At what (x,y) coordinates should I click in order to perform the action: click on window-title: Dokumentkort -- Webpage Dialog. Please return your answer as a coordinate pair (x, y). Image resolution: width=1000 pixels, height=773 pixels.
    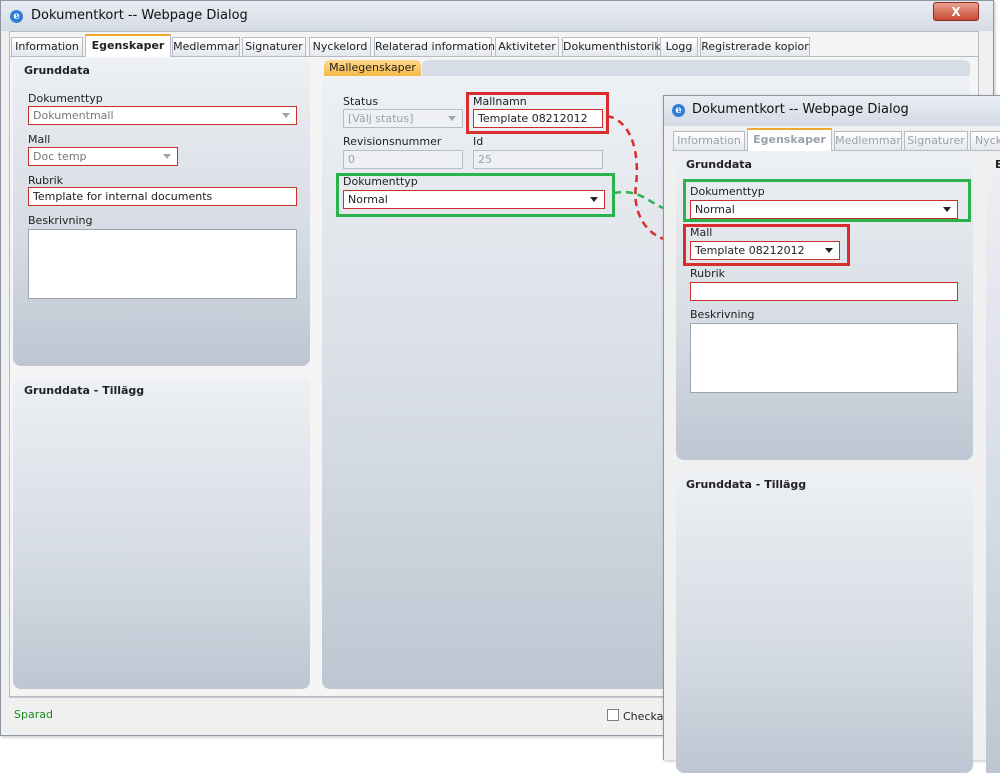
    Looking at the image, I should click on (139, 15).